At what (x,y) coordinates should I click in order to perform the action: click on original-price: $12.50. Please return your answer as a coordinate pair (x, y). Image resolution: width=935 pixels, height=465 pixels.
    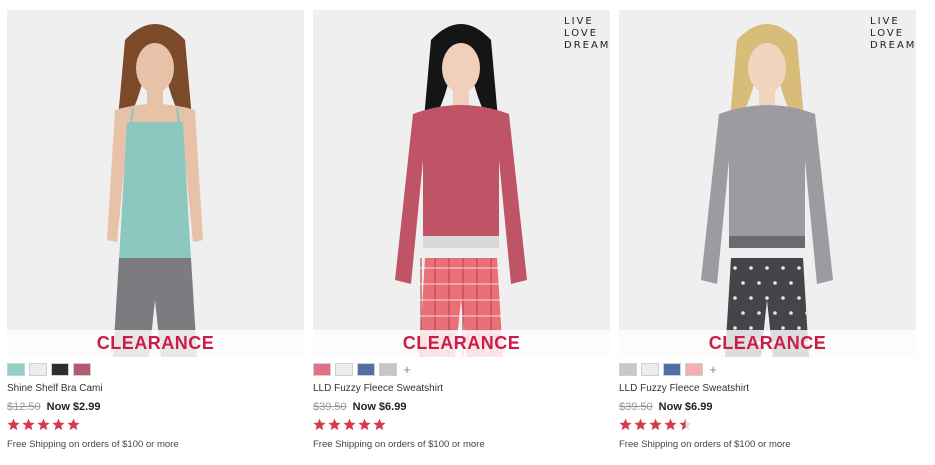
    Looking at the image, I should click on (24, 407).